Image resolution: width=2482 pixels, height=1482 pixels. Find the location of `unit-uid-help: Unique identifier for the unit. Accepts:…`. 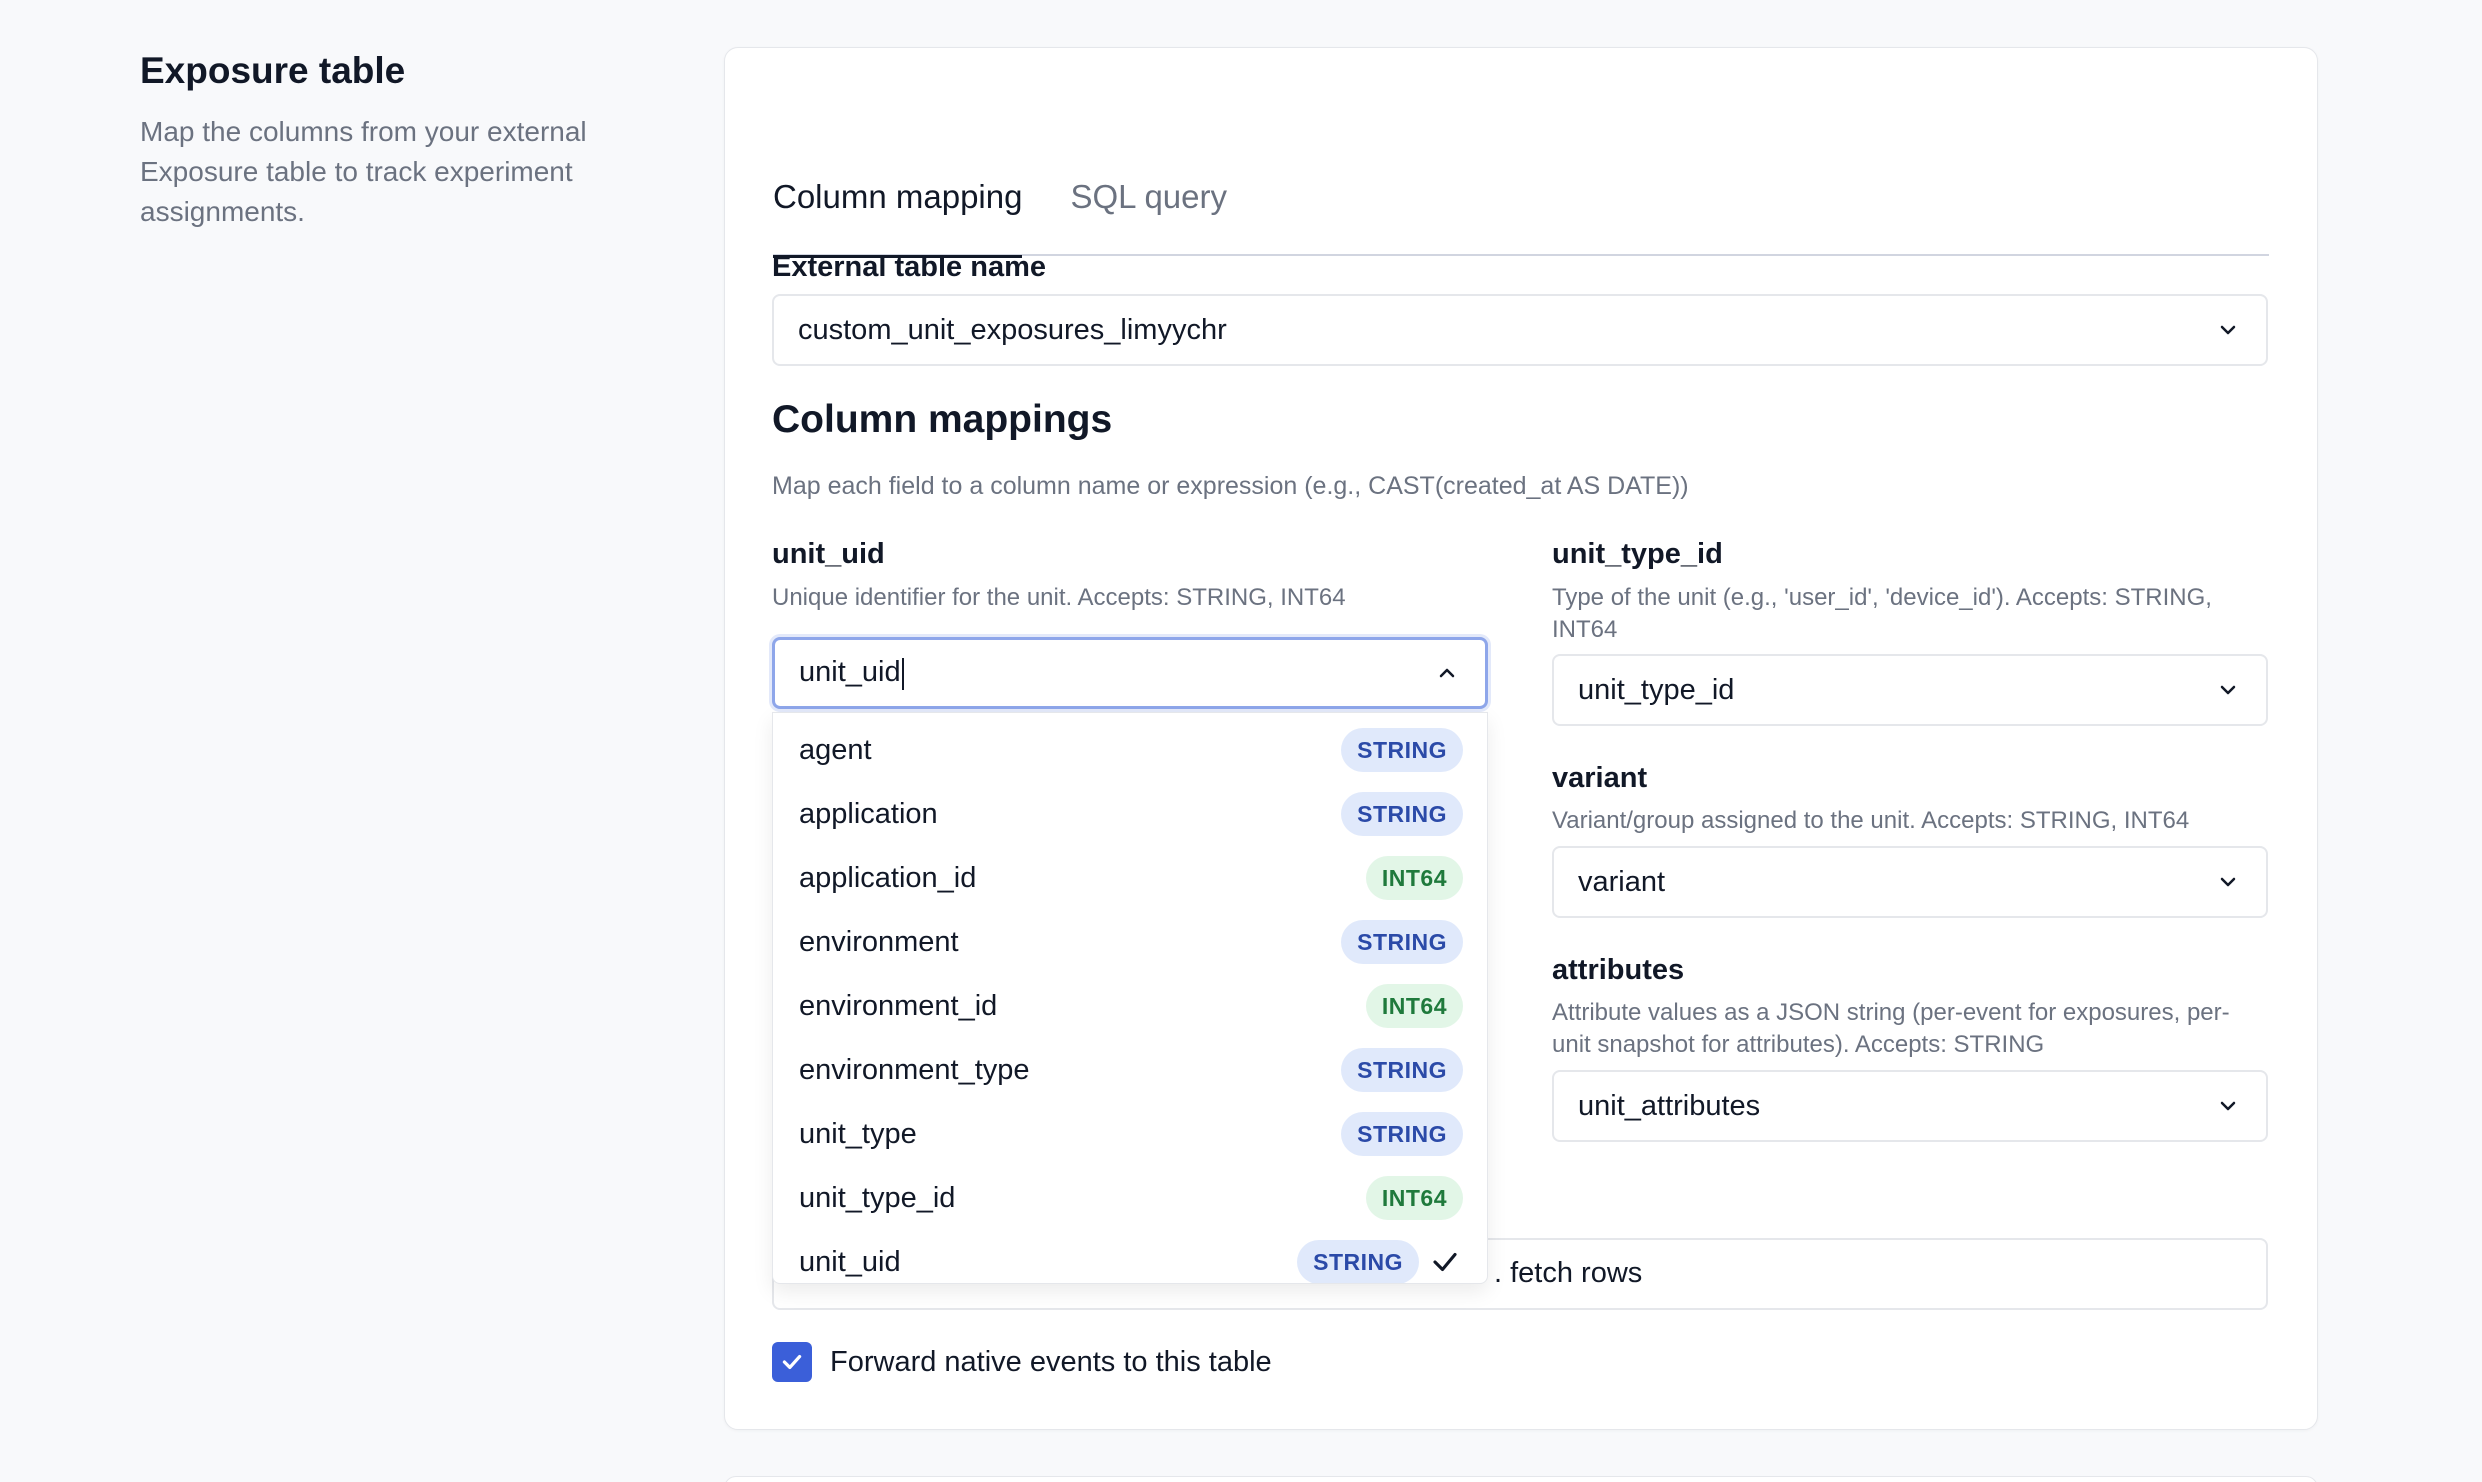

unit-uid-help: Unique identifier for the unit. Accepts:… is located at coordinates (1059, 597).